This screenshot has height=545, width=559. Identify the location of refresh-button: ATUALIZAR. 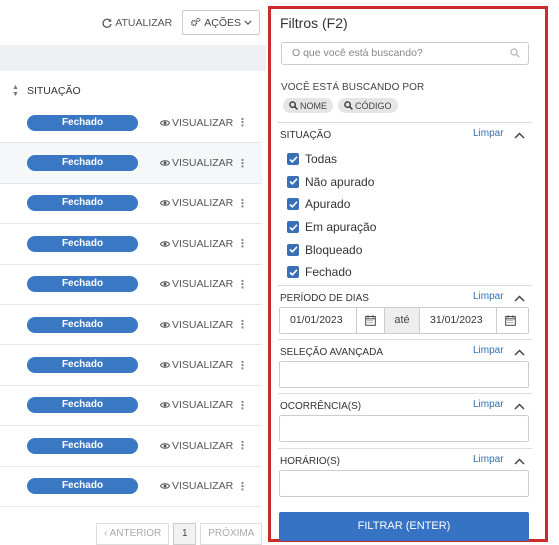
(137, 23).